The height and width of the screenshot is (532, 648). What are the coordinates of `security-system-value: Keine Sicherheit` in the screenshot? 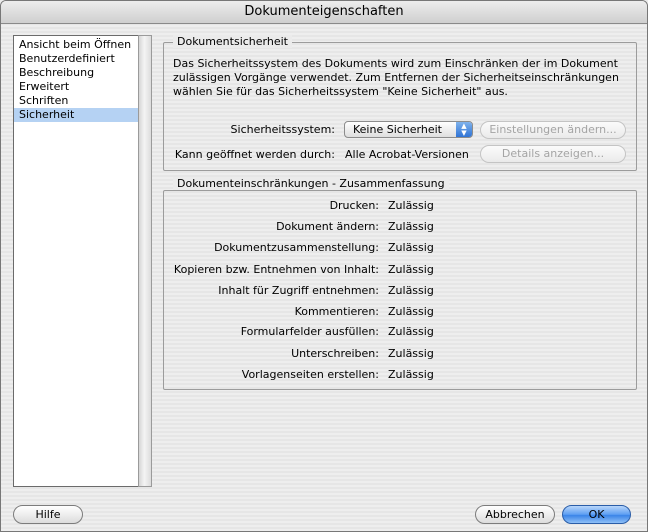 It's located at (397, 129).